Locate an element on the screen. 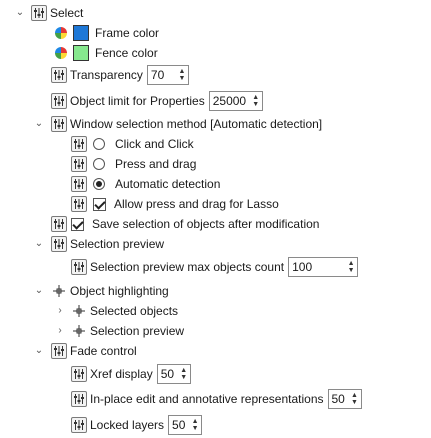  max-objects-label: Selection preview max objects count is located at coordinates (187, 267).